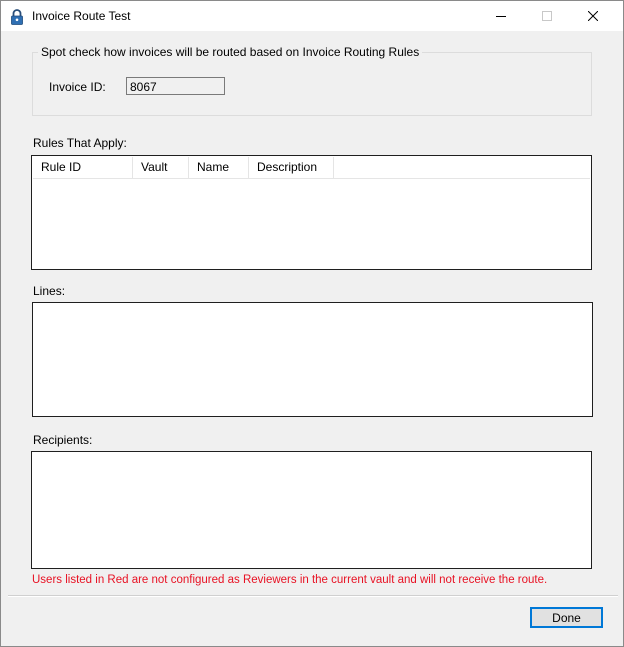  I want to click on column-header-rule-id: Rule ID, so click(83, 167).